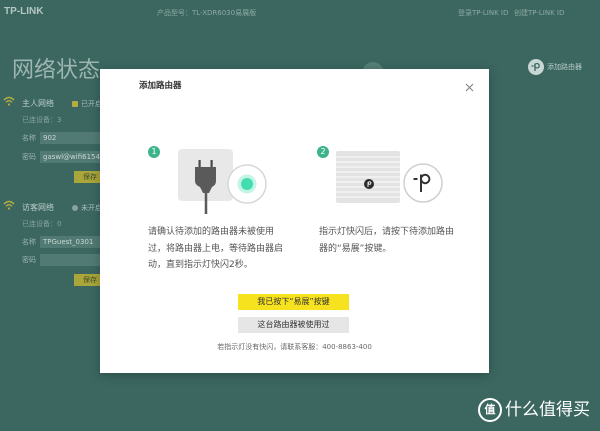 This screenshot has height=431, width=600. Describe the element at coordinates (355, 248) in the screenshot. I see `step-2-line: 器的“易展”按键。` at that location.